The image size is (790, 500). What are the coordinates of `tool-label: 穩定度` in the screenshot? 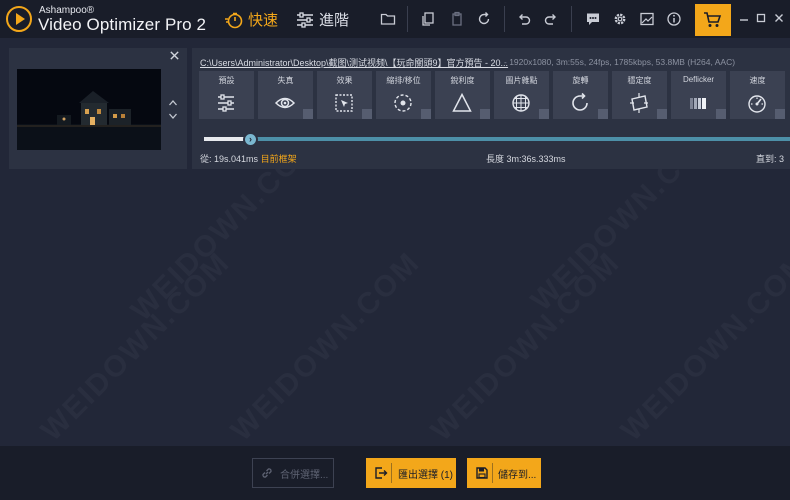 It's located at (639, 80).